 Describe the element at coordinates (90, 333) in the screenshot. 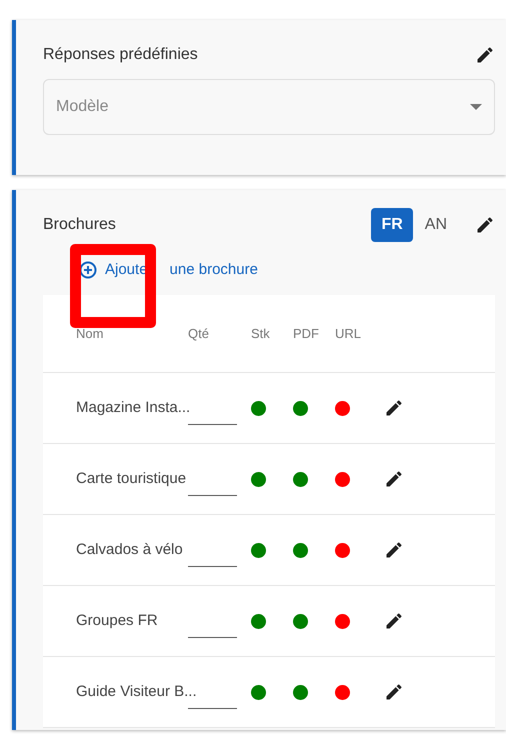

I see `column-header: Nom` at that location.